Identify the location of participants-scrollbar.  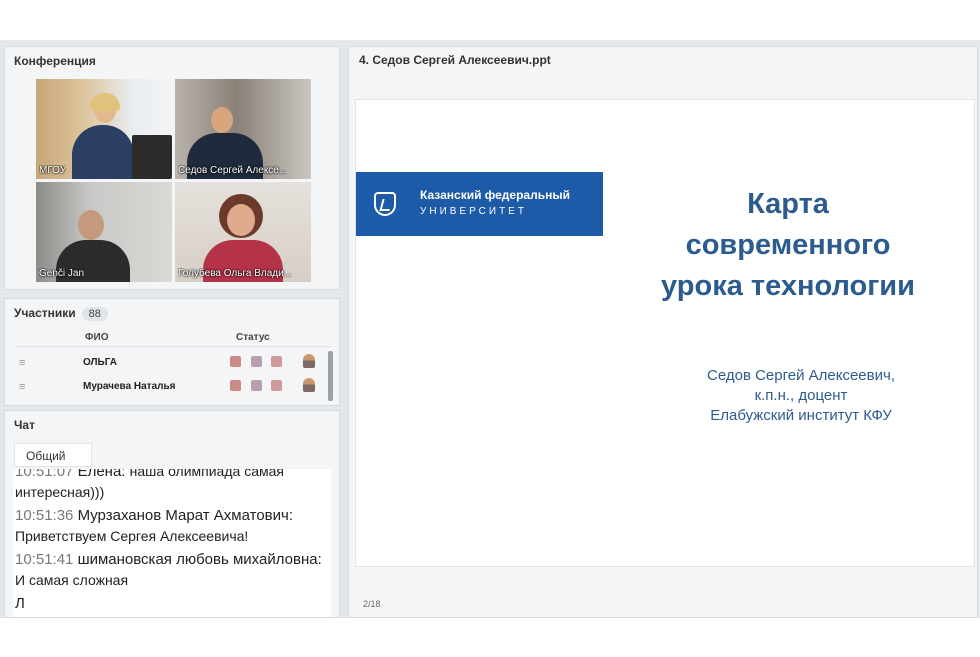
(330, 376).